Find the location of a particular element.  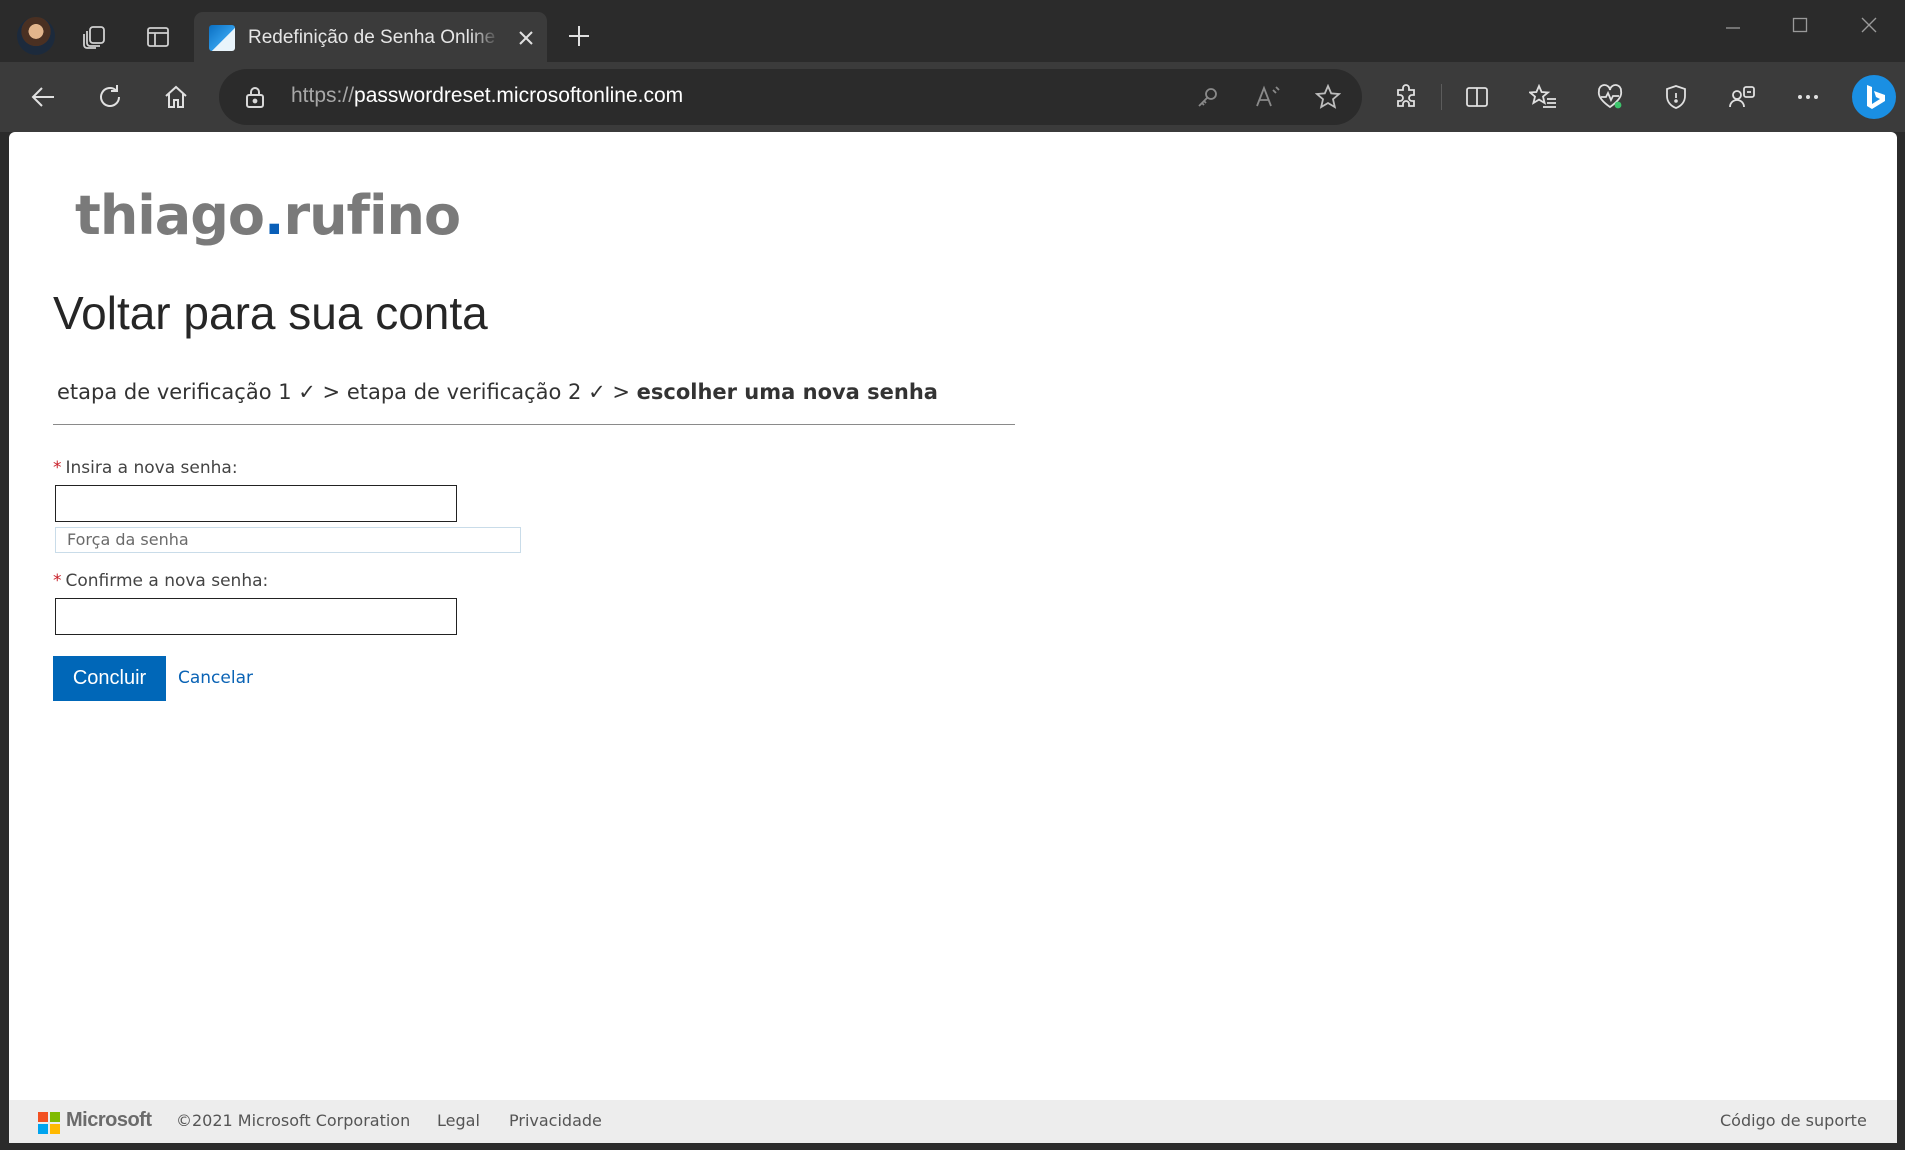

workspaces-icon is located at coordinates (95, 37).